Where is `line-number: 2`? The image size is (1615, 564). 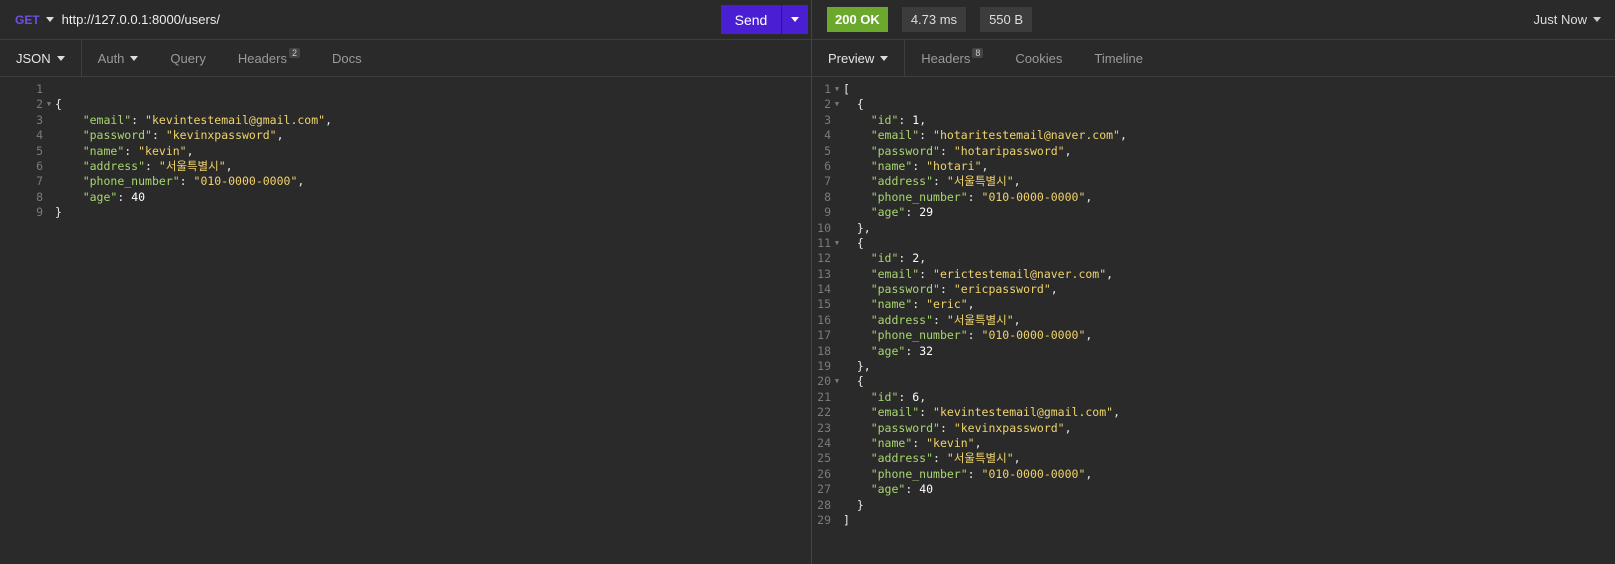 line-number: 2 is located at coordinates (827, 104).